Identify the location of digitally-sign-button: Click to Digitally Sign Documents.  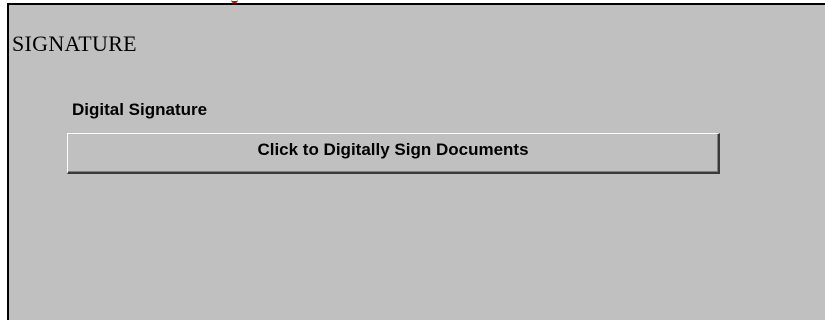
(393, 153).